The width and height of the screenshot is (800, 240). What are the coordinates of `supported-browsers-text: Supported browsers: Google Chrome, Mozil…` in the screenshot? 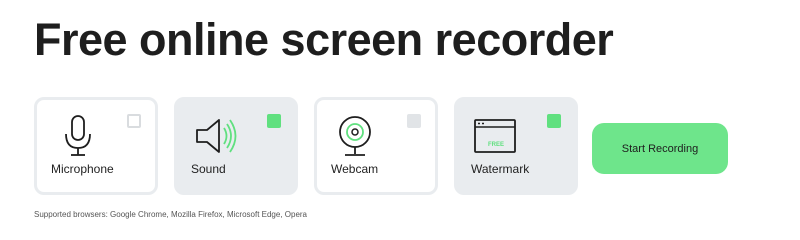 It's located at (171, 214).